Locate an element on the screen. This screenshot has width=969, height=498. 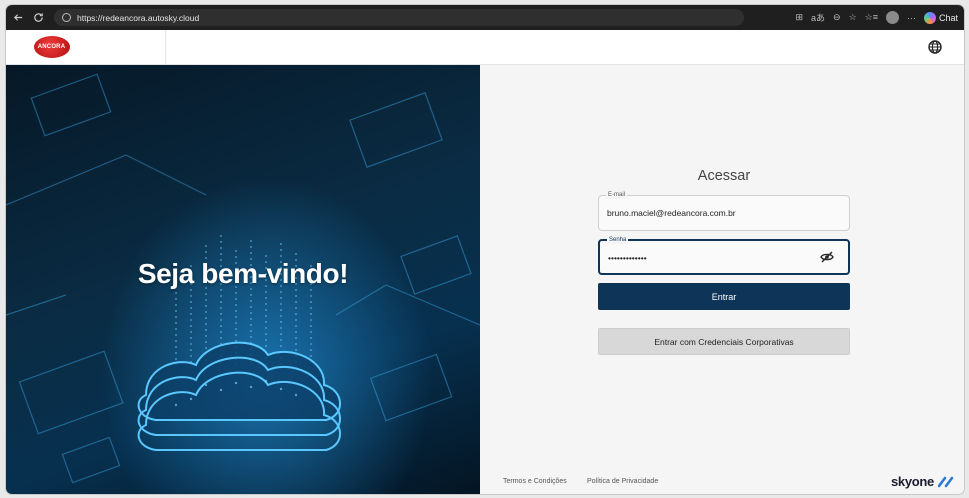
grid-icon: ⊞ is located at coordinates (799, 17).